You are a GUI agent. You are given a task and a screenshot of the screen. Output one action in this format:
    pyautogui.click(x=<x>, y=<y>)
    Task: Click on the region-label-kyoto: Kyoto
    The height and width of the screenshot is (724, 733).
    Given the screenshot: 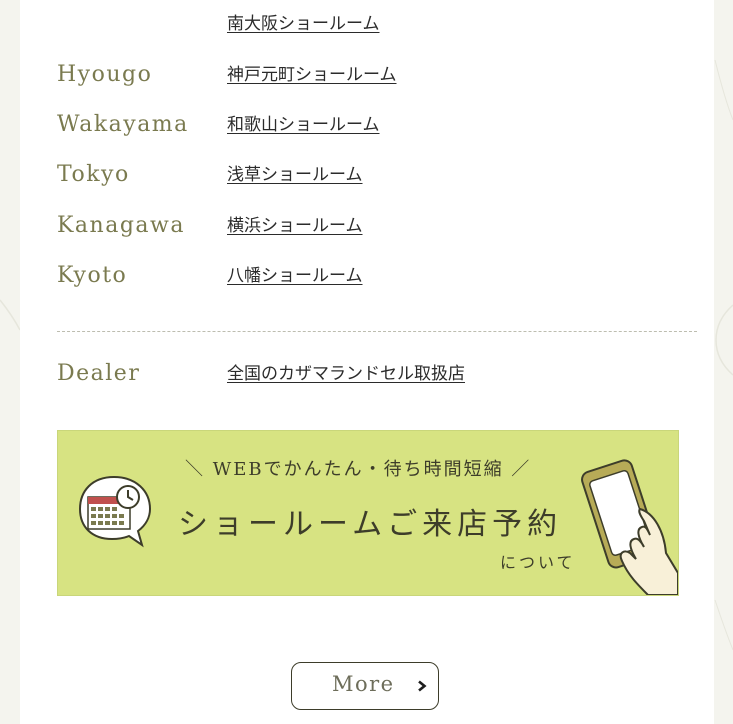 What is the action you would take?
    pyautogui.click(x=92, y=275)
    